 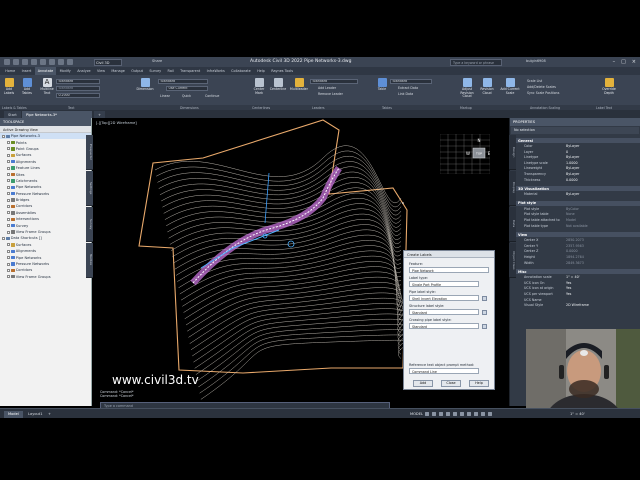 What do you see at coordinates (536, 61) in the screenshot?
I see `user-account: bulgin6908` at bounding box center [536, 61].